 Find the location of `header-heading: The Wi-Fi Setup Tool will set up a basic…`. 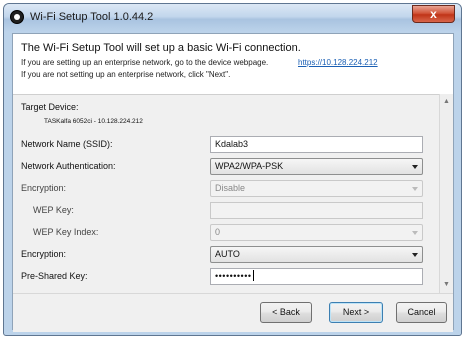

header-heading: The Wi-Fi Setup Tool will set up a basic… is located at coordinates (161, 48).